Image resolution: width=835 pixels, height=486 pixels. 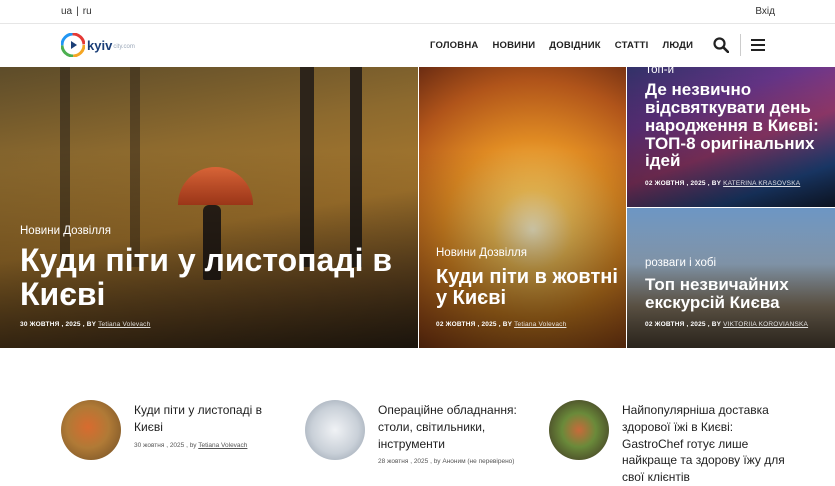 What do you see at coordinates (632, 45) in the screenshot?
I see `nav-item-articles: СТАТТІ` at bounding box center [632, 45].